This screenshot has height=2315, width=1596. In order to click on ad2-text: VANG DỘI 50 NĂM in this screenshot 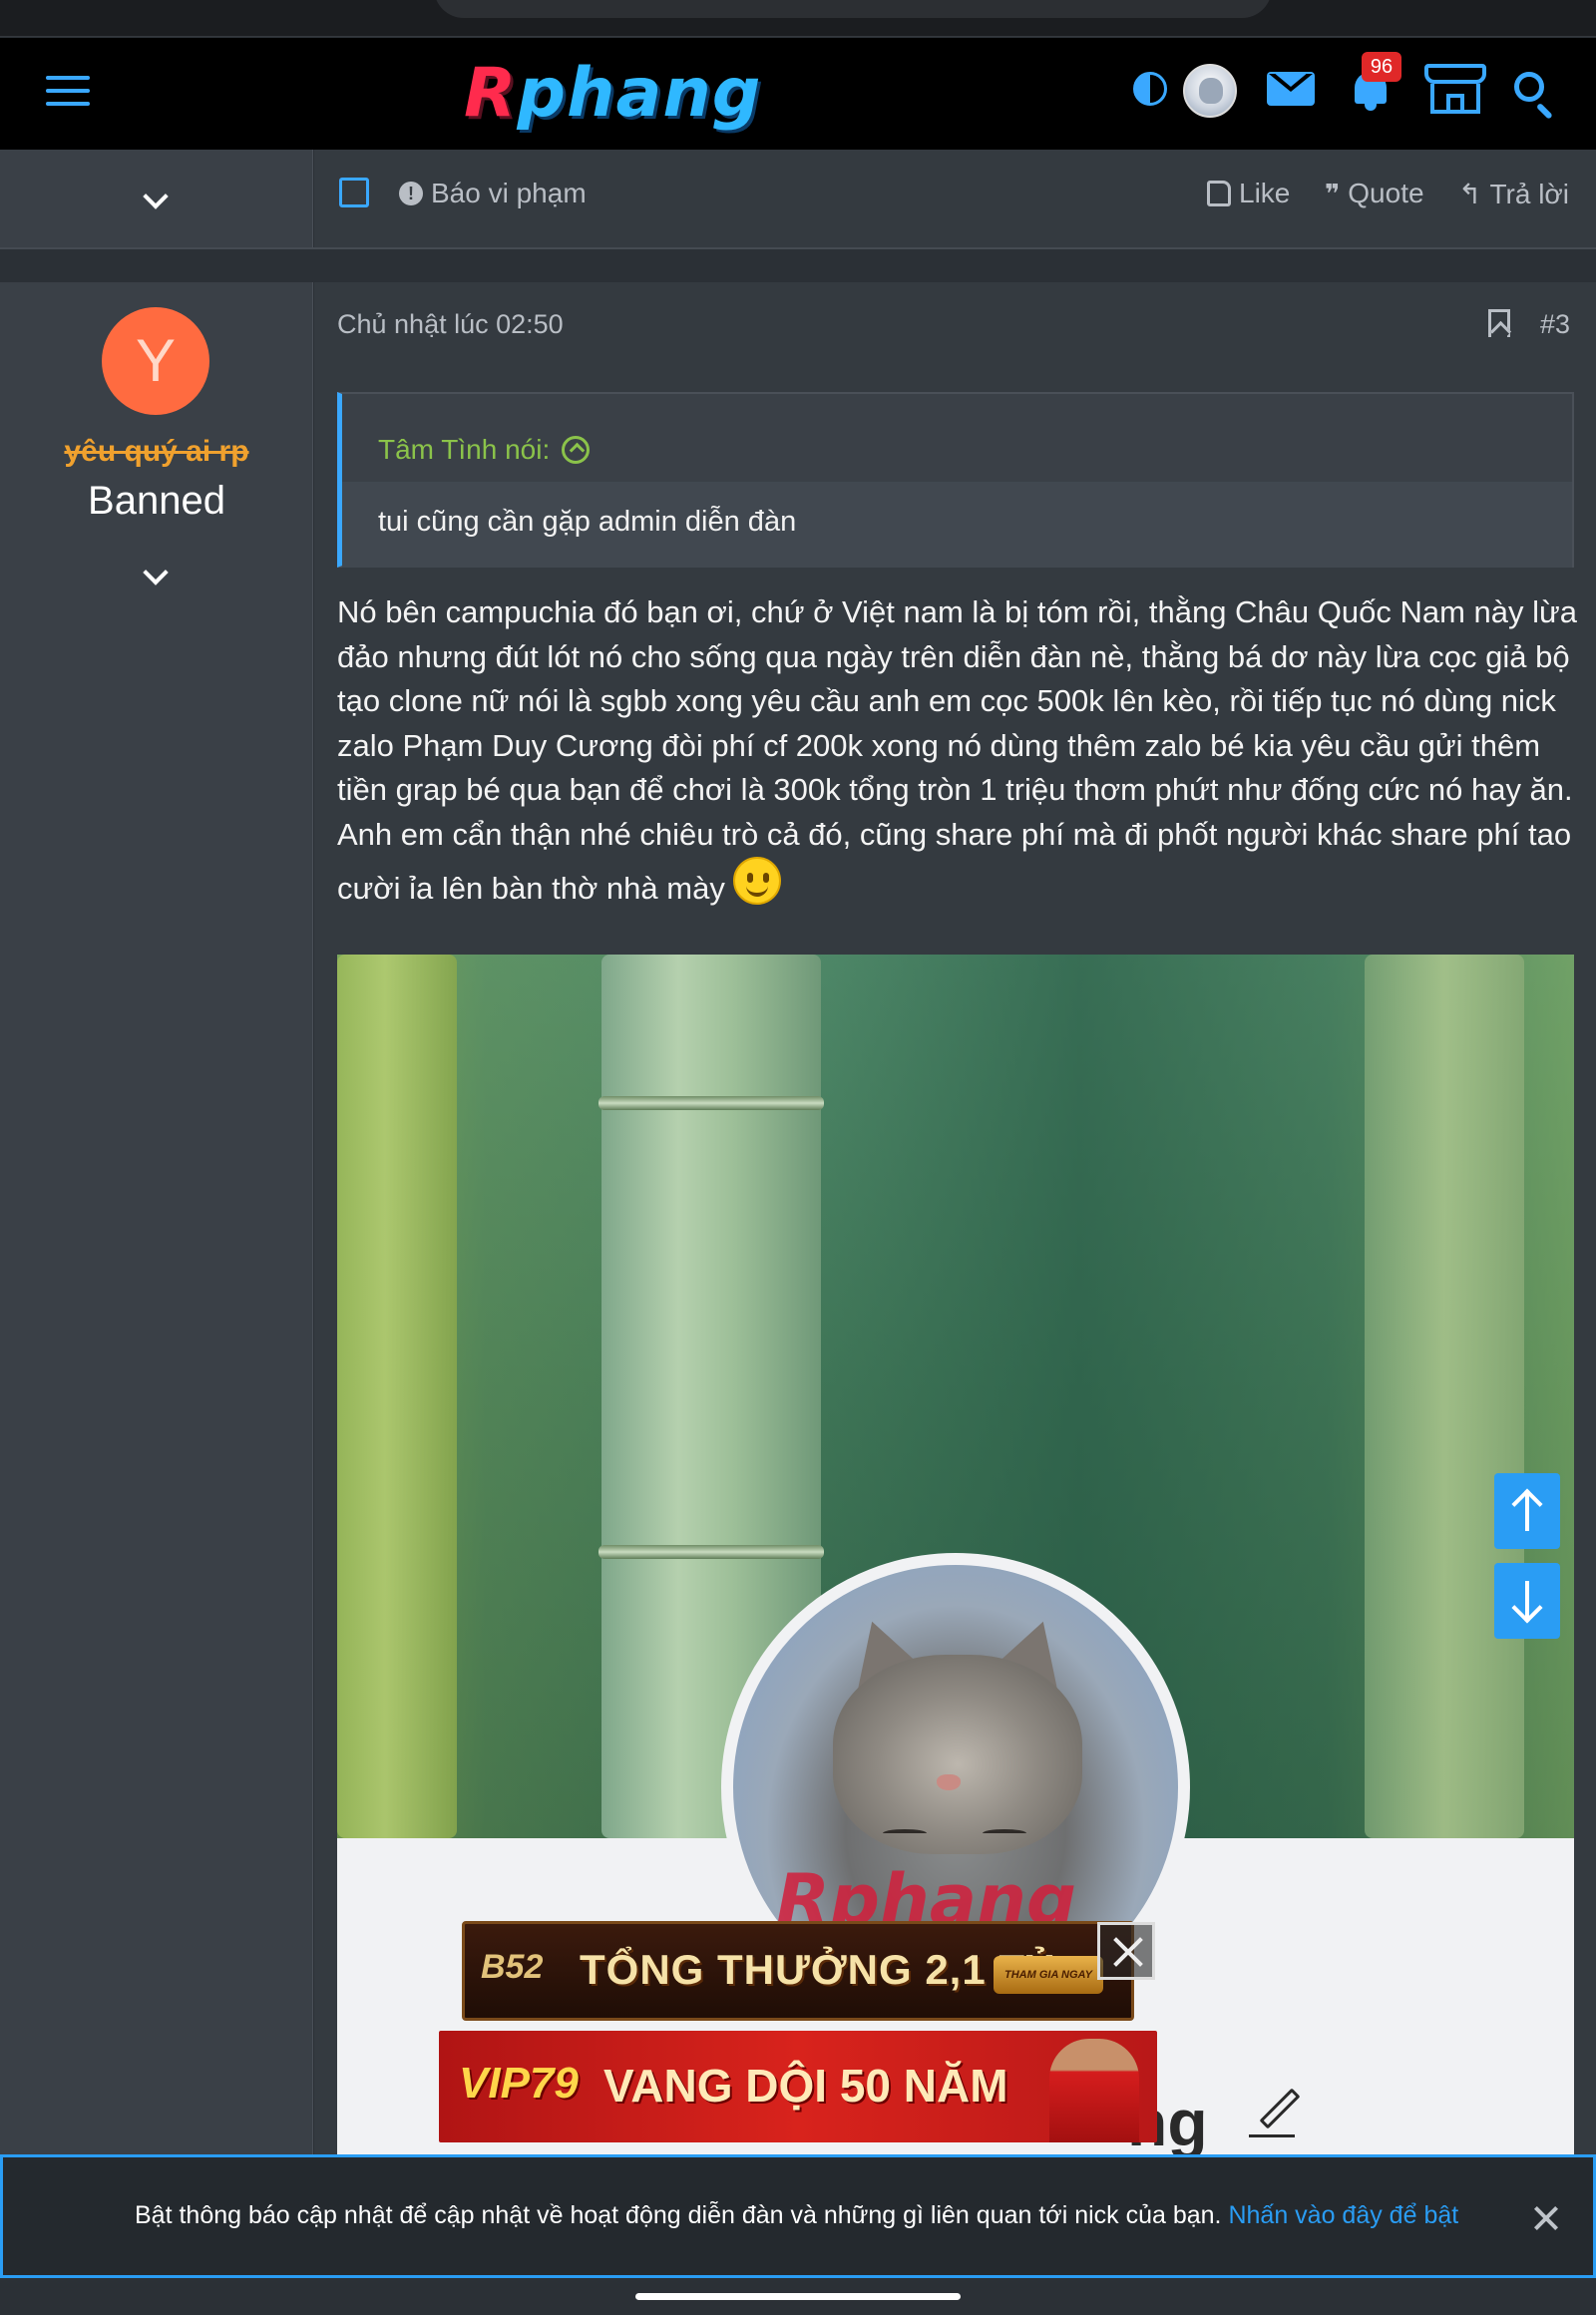, I will do `click(805, 2086)`.